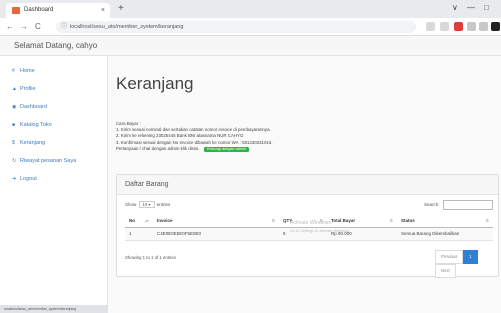  I want to click on entries-length: Show 10 ▾ entries, so click(147, 205).